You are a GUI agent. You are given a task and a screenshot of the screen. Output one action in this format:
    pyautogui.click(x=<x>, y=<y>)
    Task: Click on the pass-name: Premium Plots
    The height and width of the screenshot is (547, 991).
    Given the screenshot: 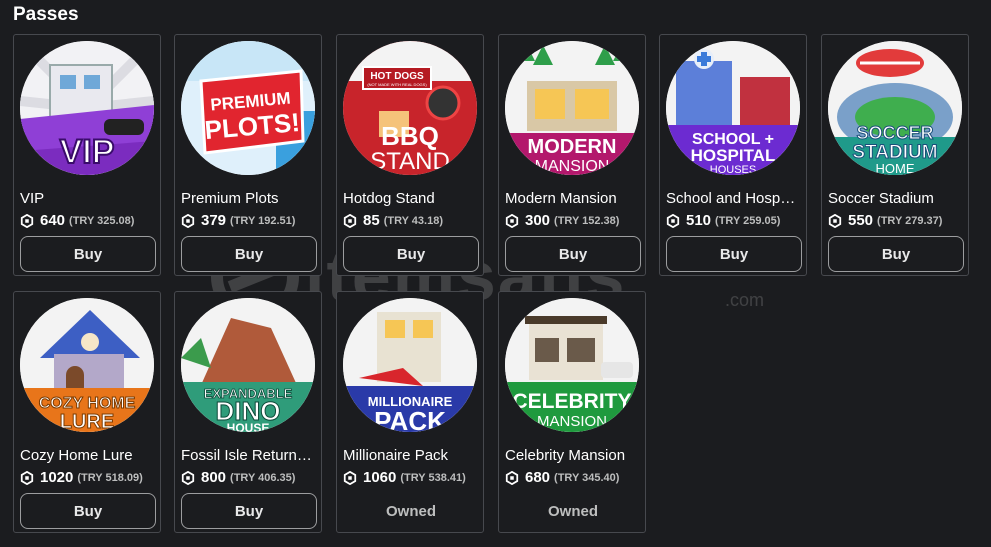 What is the action you would take?
    pyautogui.click(x=230, y=198)
    